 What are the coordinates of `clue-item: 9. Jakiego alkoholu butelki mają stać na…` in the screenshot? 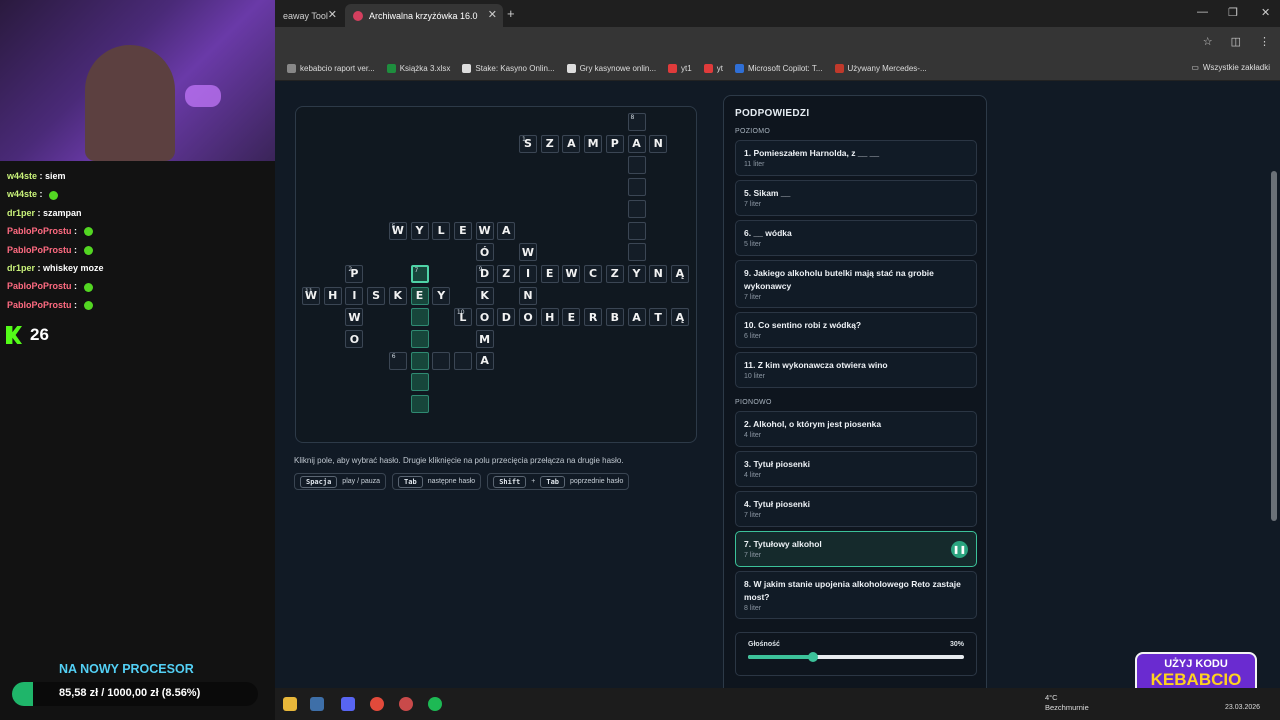 It's located at (856, 284).